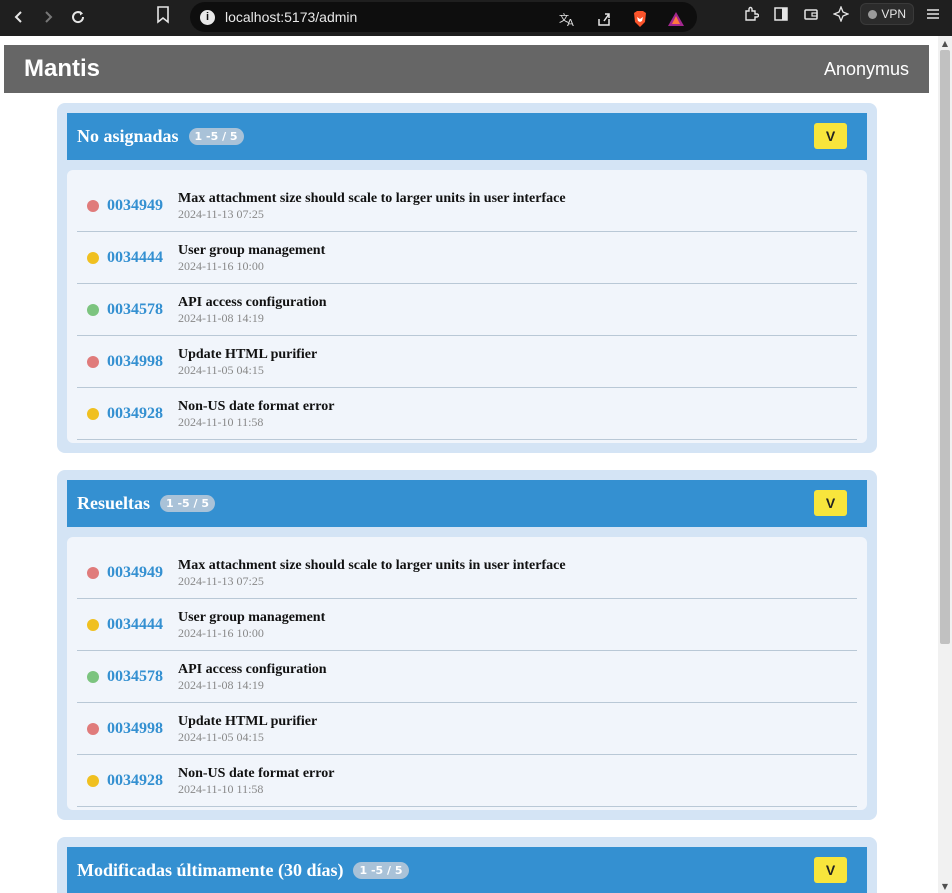 This screenshot has width=952, height=893. I want to click on panel-header: No asignadas 1 -5 / 5 V, so click(467, 136).